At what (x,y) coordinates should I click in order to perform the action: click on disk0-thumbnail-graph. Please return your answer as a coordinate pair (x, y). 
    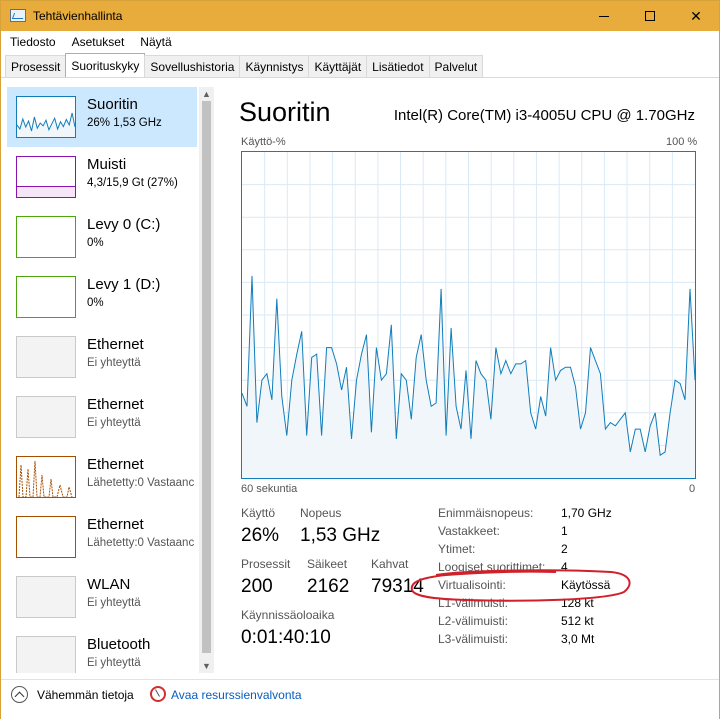
    Looking at the image, I should click on (46, 237).